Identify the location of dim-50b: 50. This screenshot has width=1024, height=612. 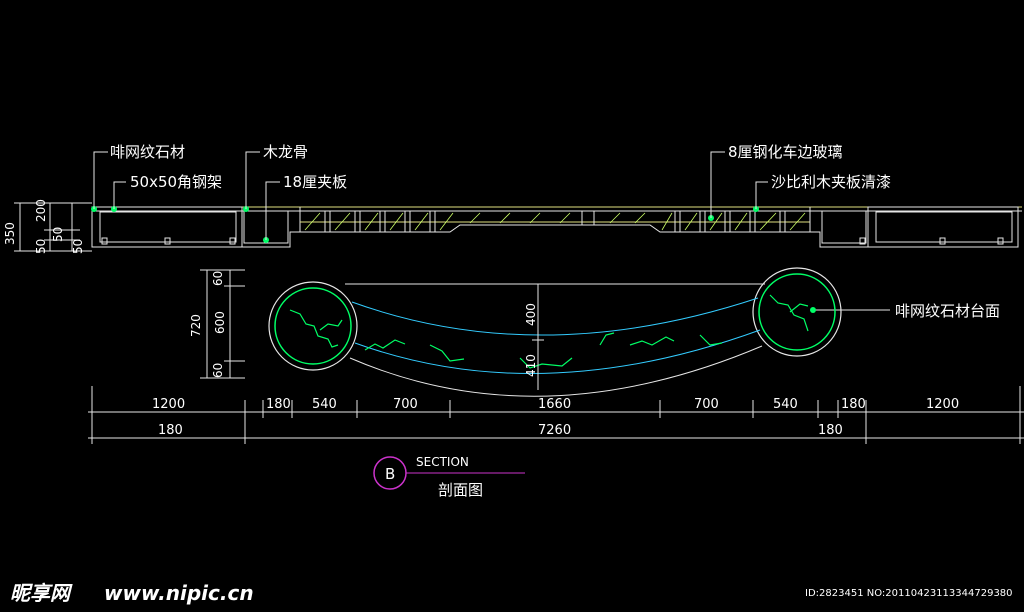
(58, 234).